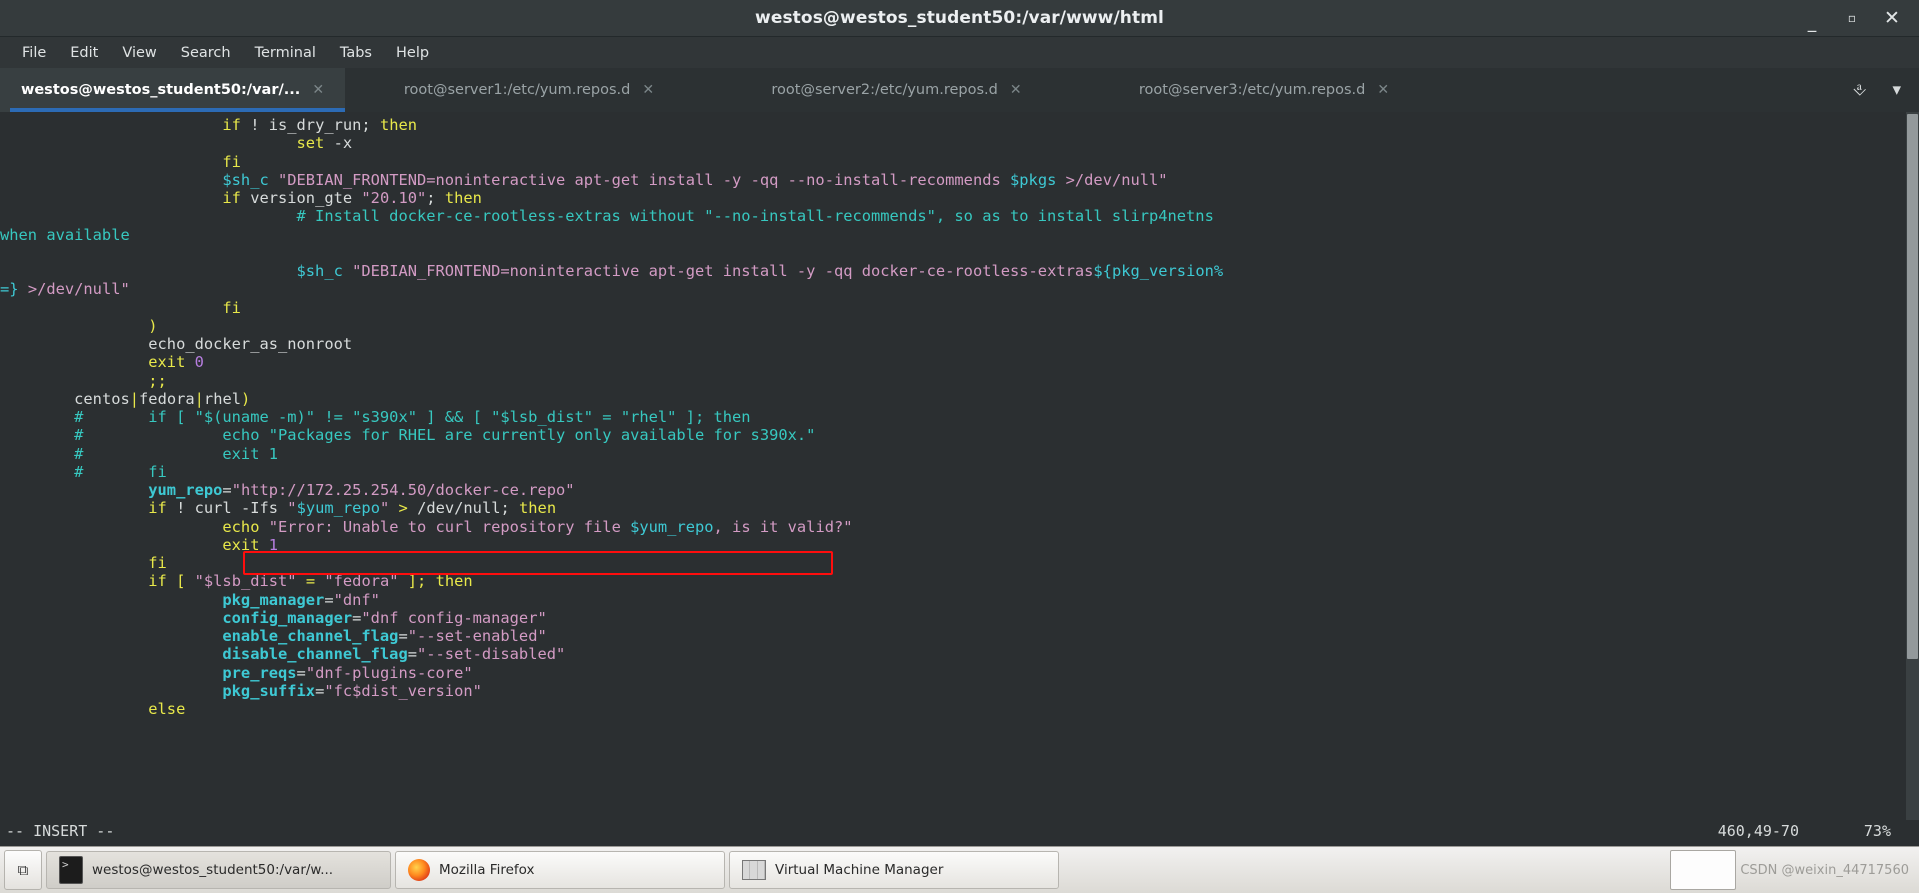 This screenshot has height=893, width=1919. What do you see at coordinates (560, 870) in the screenshot?
I see `taskbar-item-firefox: Mozilla Firefox` at bounding box center [560, 870].